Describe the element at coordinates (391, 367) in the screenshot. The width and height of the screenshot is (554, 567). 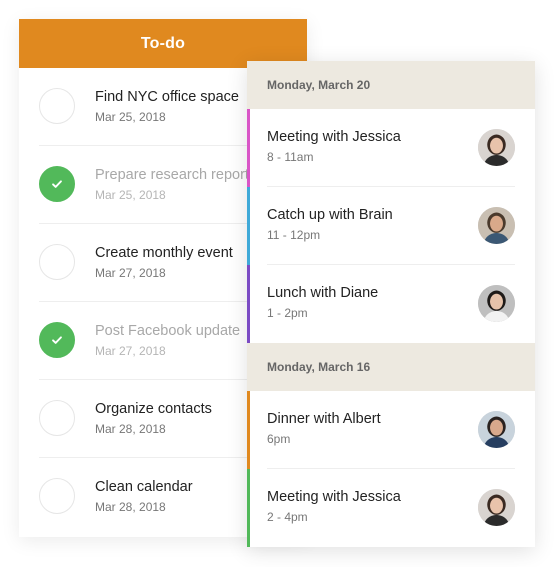
I see `day-header: Monday, March 16` at that location.